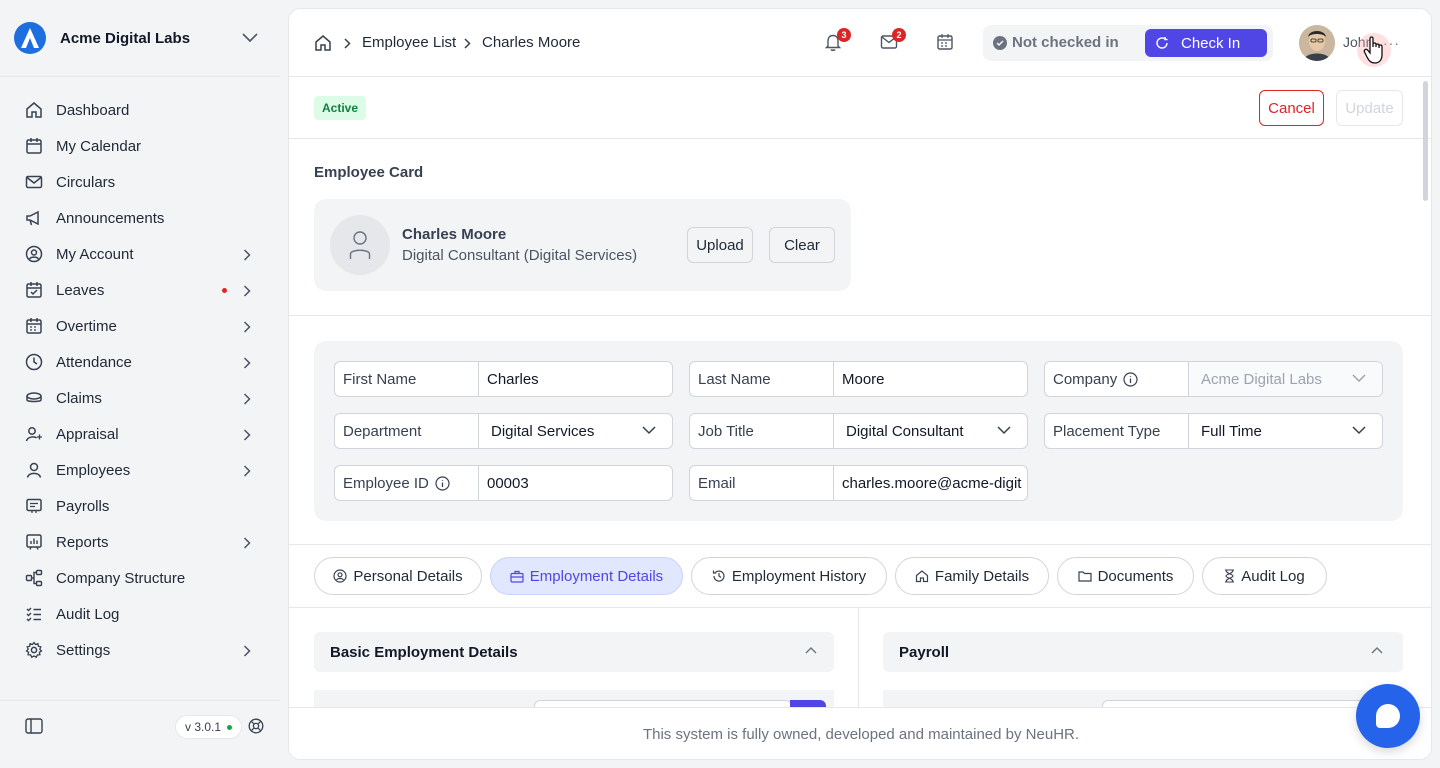 This screenshot has width=1440, height=768. Describe the element at coordinates (93, 110) in the screenshot. I see `sidebar-item-label: Dashboard` at that location.